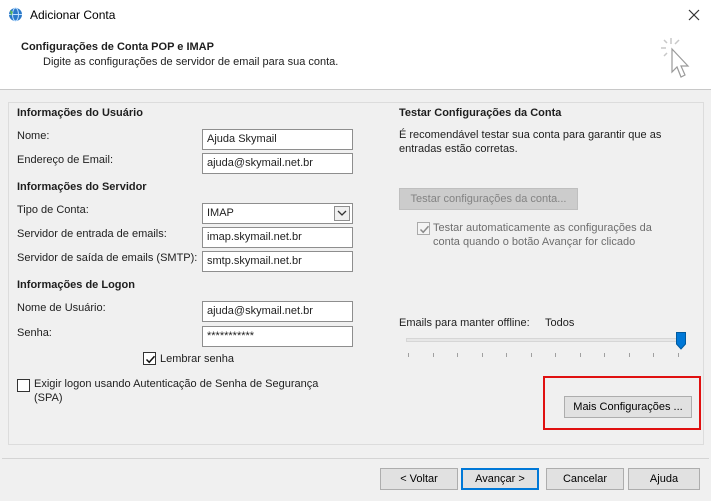 This screenshot has width=711, height=501. Describe the element at coordinates (61, 308) in the screenshot. I see `username-label: Nome de Usuário:` at that location.